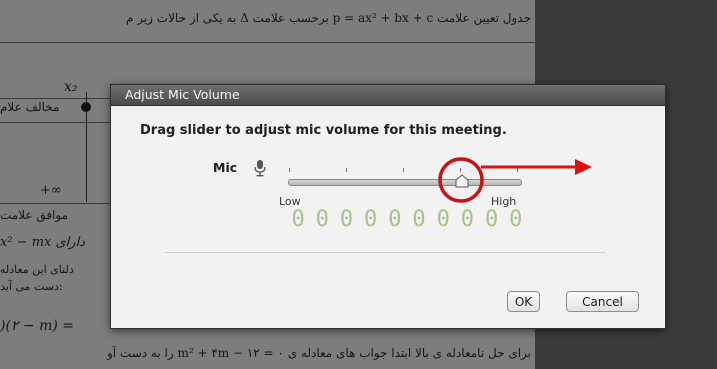  Describe the element at coordinates (388, 95) in the screenshot. I see `dialog-titlebar: Adjust Mic Volume` at that location.